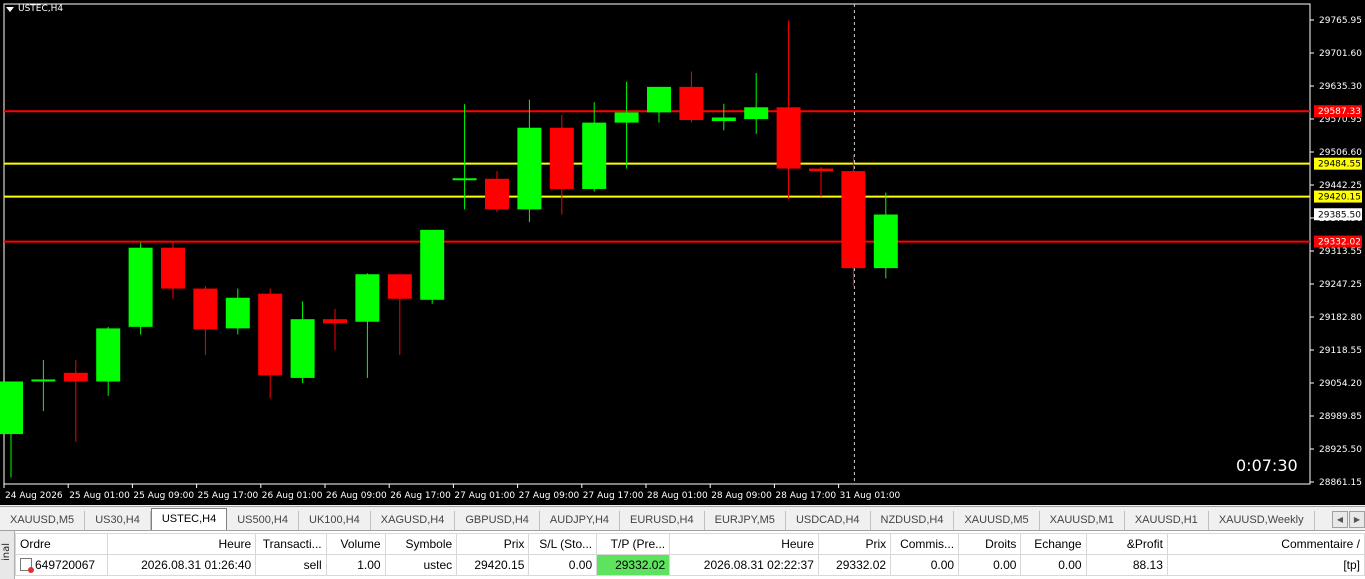  What do you see at coordinates (662, 520) in the screenshot?
I see `chart-tab: EURUSD,H4` at bounding box center [662, 520].